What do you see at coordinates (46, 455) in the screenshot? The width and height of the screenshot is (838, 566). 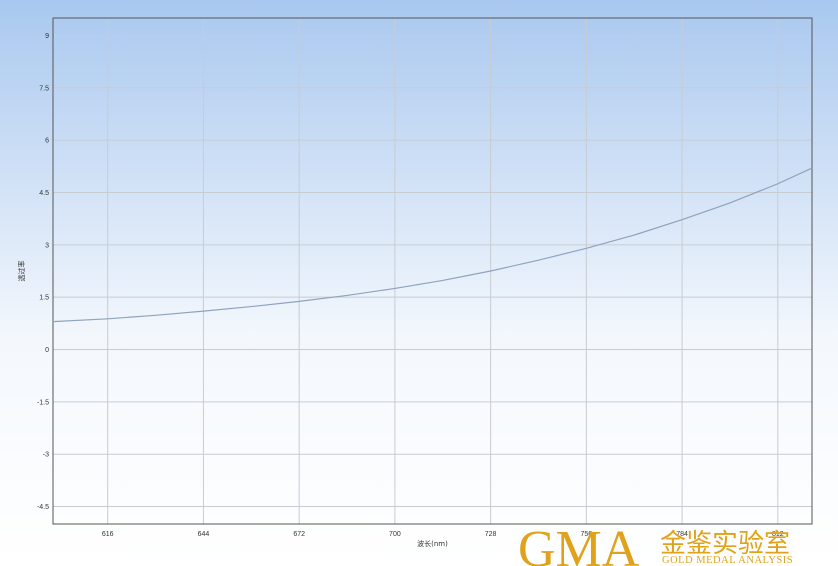 I see `y-tick-label: -3` at bounding box center [46, 455].